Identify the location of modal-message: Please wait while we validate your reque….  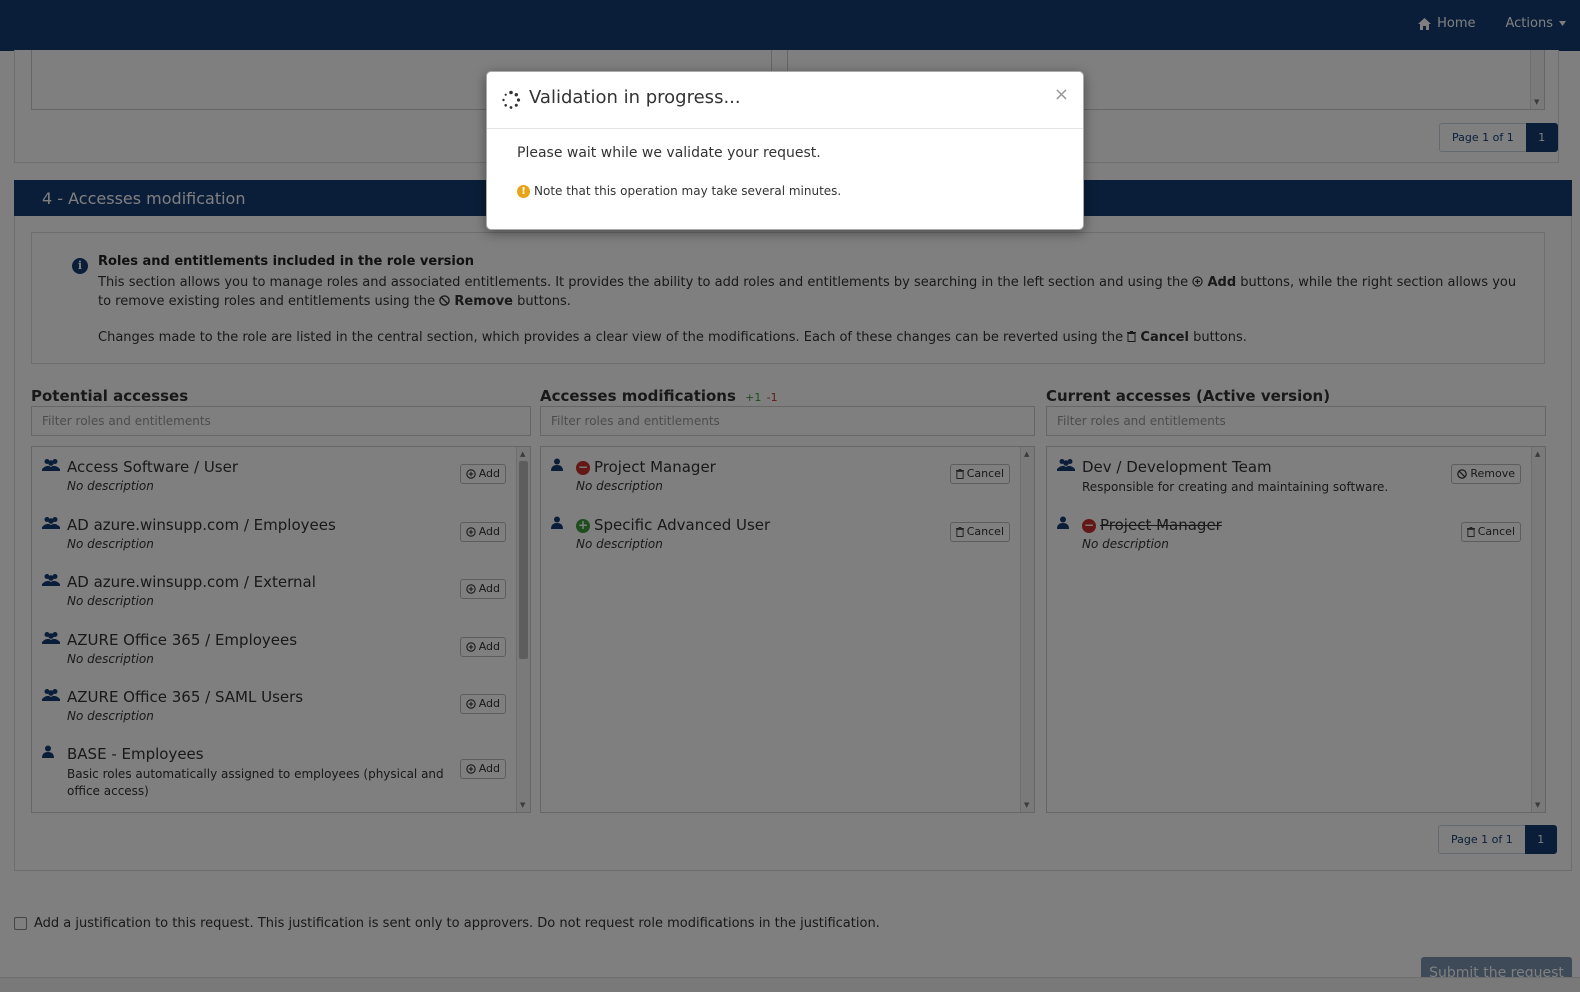
(669, 153).